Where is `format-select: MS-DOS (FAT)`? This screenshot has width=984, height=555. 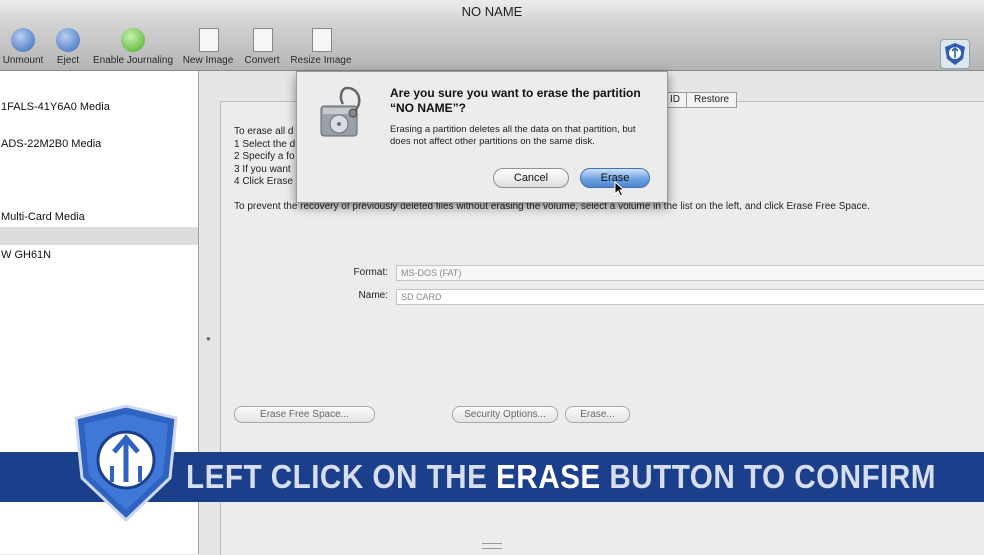
format-select: MS-DOS (FAT) is located at coordinates (690, 273).